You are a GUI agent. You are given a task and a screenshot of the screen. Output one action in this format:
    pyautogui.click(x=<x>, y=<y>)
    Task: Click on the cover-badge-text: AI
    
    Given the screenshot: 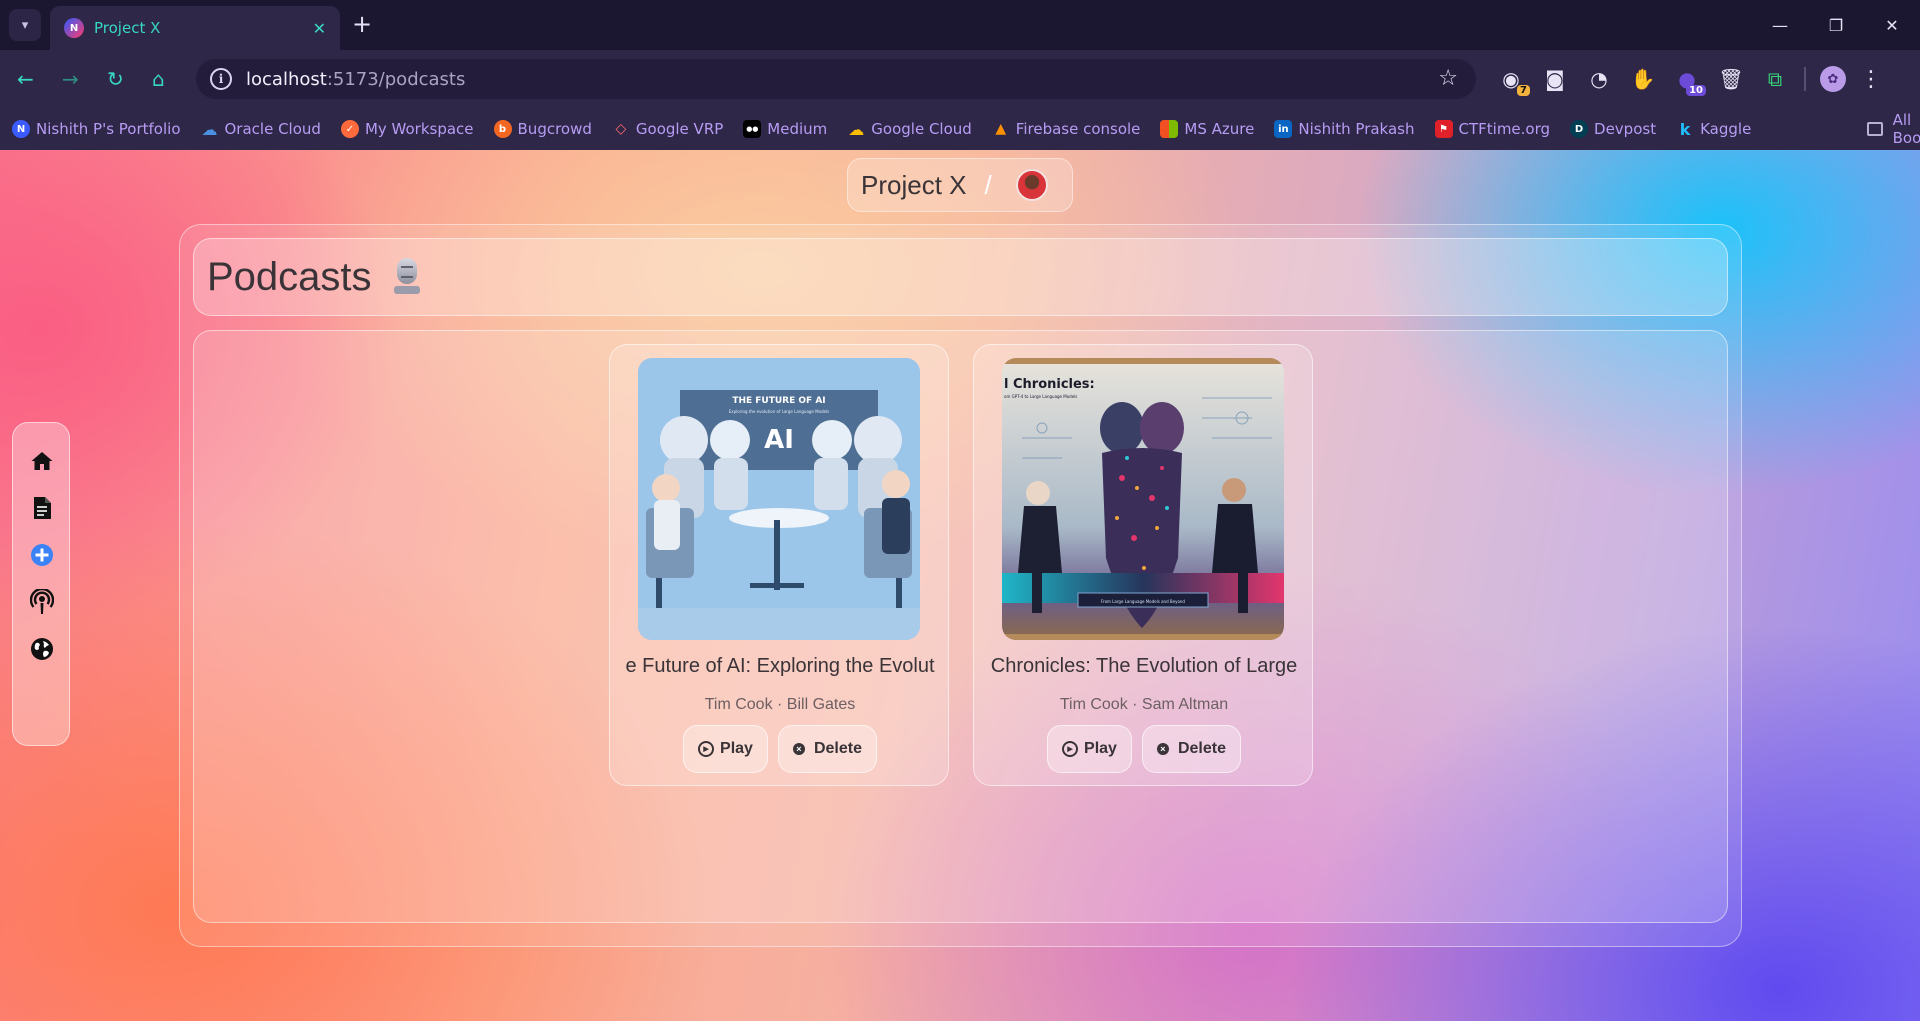 What is the action you would take?
    pyautogui.click(x=779, y=440)
    